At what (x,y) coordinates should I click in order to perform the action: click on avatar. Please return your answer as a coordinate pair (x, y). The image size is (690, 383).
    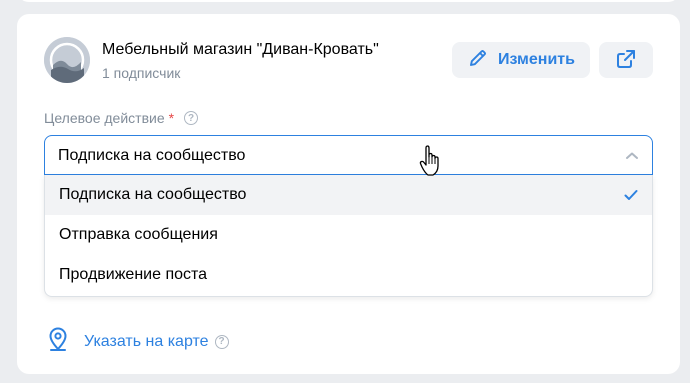
    Looking at the image, I should click on (67, 60).